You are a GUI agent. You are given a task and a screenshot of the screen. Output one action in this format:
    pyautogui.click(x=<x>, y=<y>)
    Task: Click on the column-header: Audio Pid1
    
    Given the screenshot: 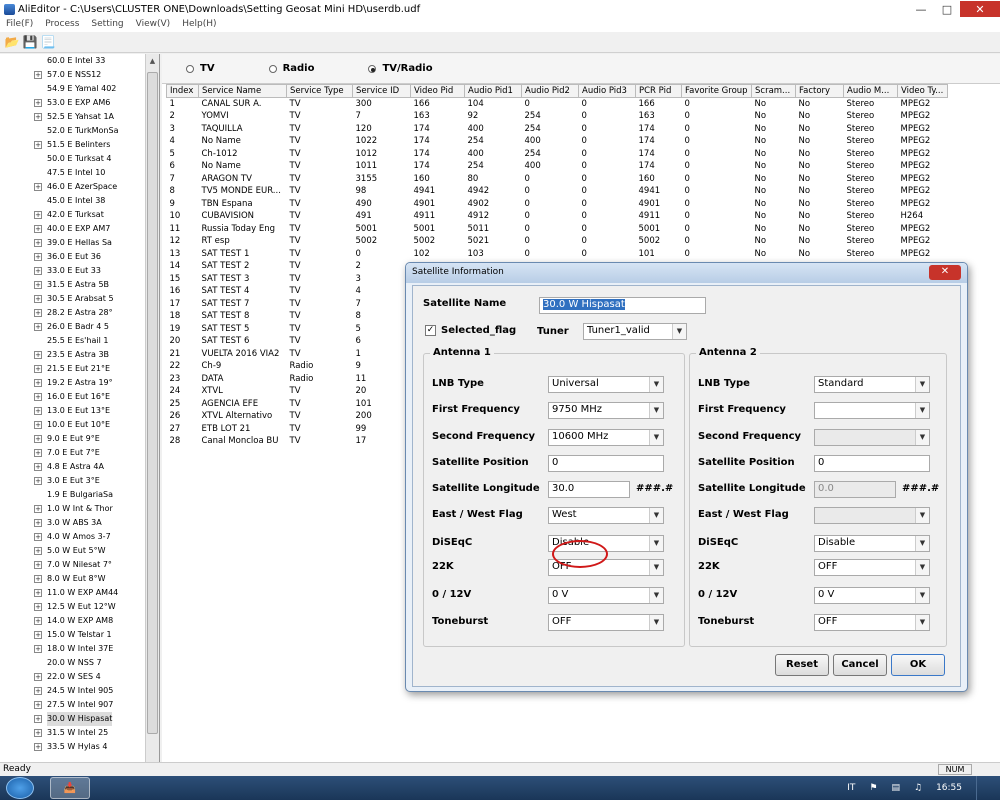 What is the action you would take?
    pyautogui.click(x=493, y=91)
    